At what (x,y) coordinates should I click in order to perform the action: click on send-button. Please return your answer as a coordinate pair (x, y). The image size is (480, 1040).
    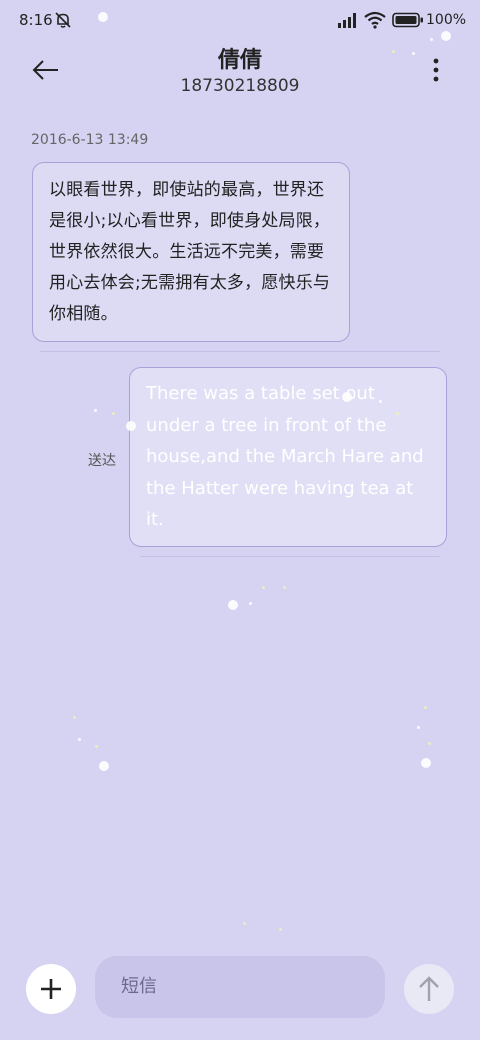
    Looking at the image, I should click on (429, 989).